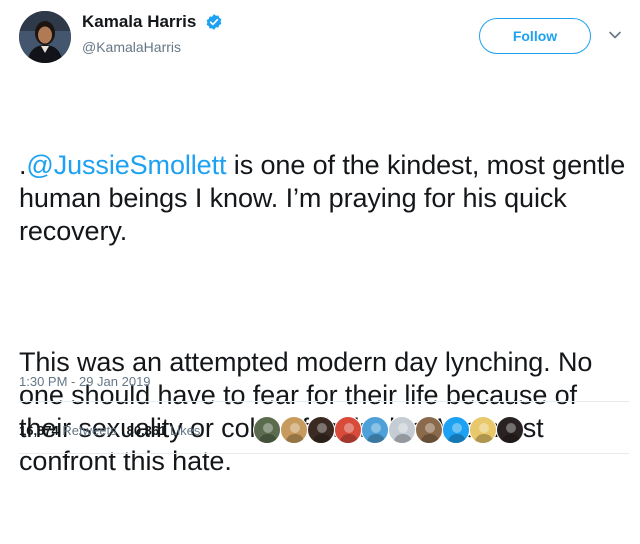  I want to click on tweet-stats: 16,874 Retweets 80,361 Likes, so click(109, 430).